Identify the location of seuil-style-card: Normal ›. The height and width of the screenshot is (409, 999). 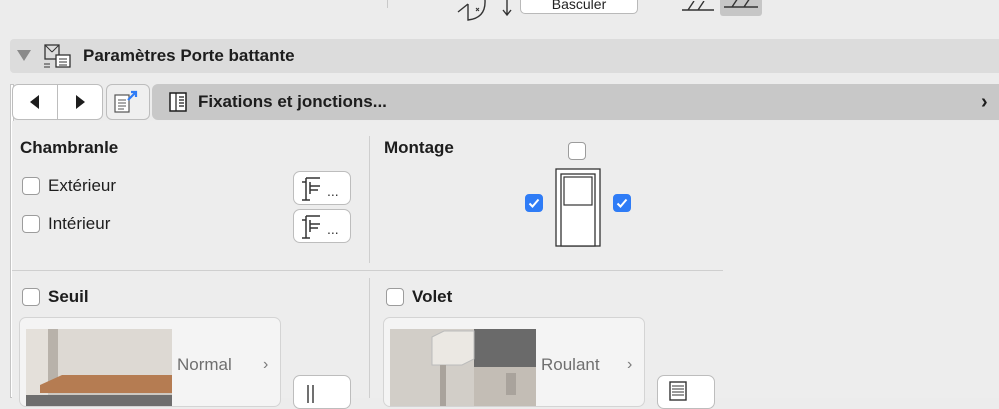
(150, 362).